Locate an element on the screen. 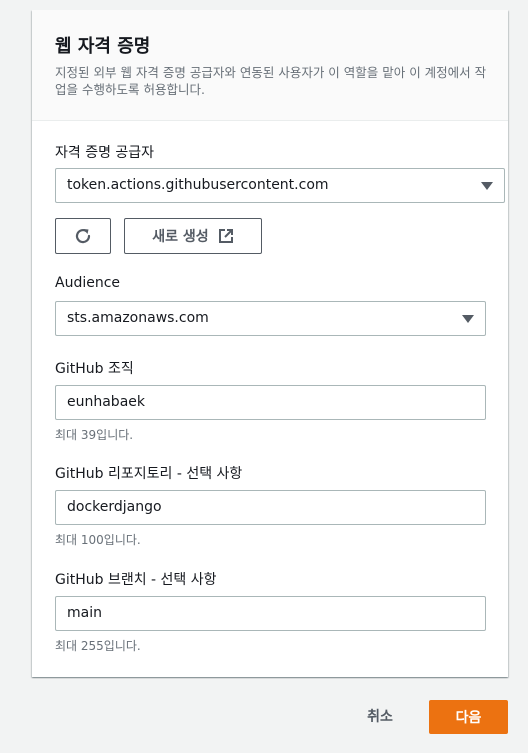 Image resolution: width=528 pixels, height=753 pixels. github-org-hint: 최대 39입니다. is located at coordinates (94, 435).